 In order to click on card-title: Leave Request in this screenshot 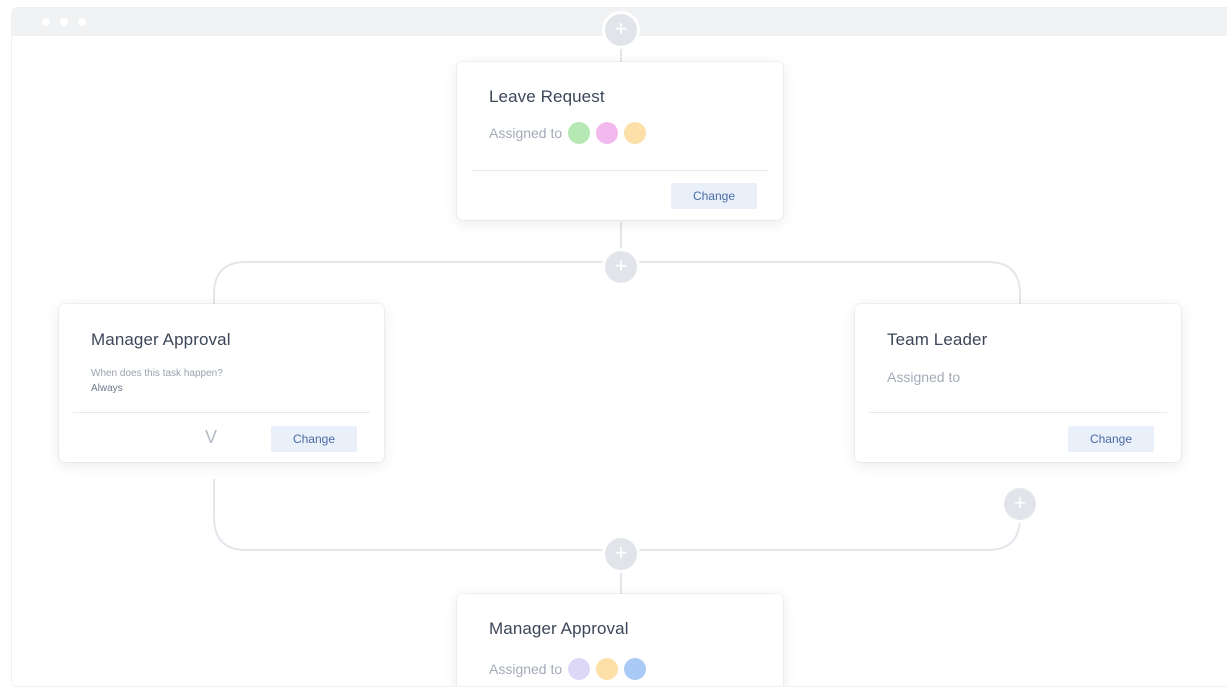, I will do `click(547, 96)`.